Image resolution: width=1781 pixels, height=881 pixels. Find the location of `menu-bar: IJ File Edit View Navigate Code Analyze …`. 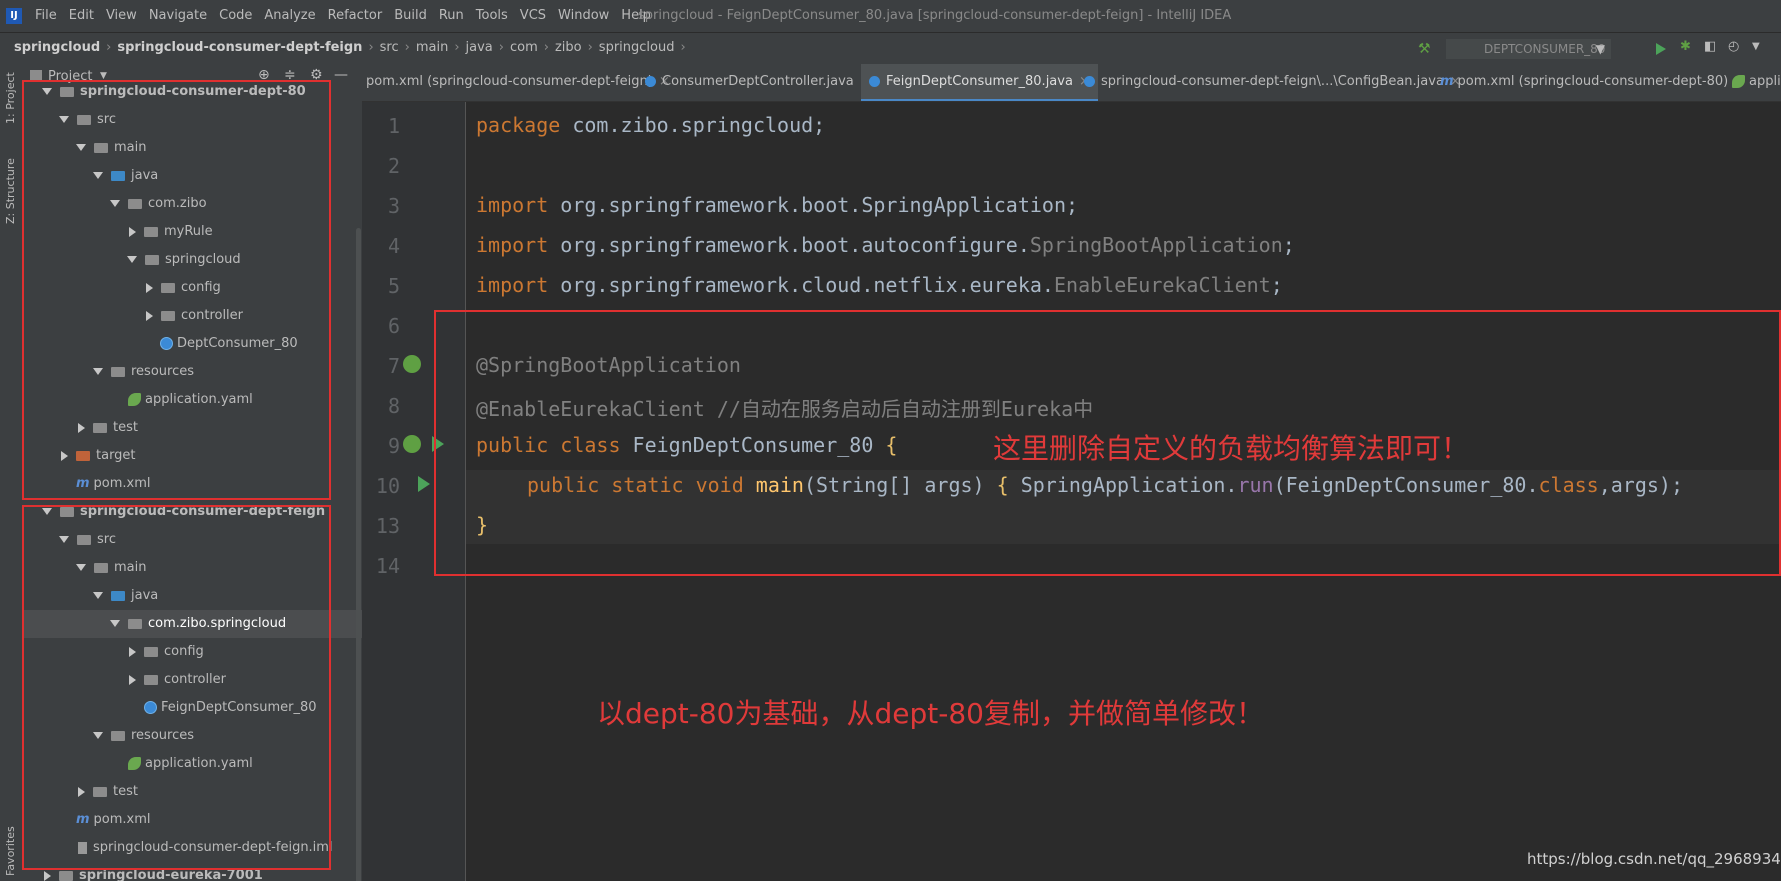

menu-bar: IJ File Edit View Navigate Code Analyze … is located at coordinates (890, 16).